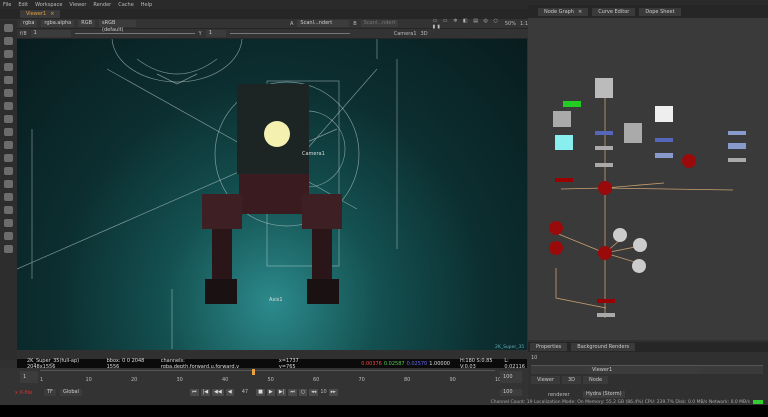 The height and width of the screenshot is (417, 768). I want to click on subtab-viewer: Viewer, so click(545, 380).